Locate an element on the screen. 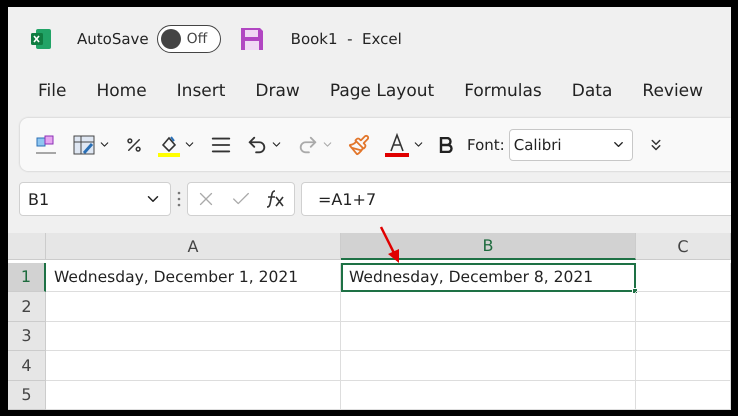  column-header: B is located at coordinates (488, 246).